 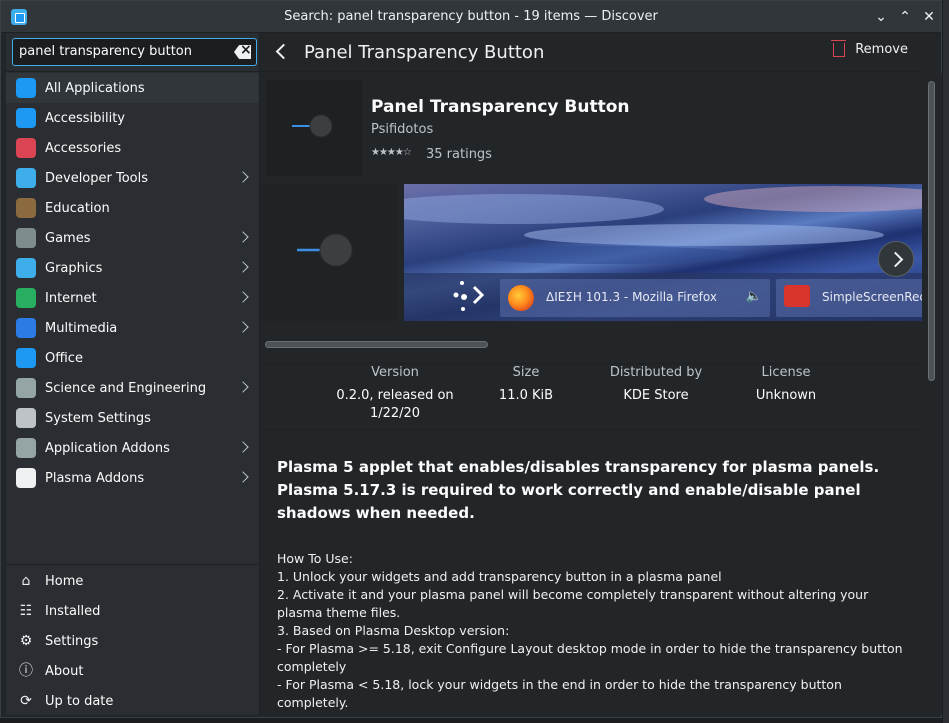 What do you see at coordinates (132, 581) in the screenshot?
I see `nav-item-home: ⌂ Home` at bounding box center [132, 581].